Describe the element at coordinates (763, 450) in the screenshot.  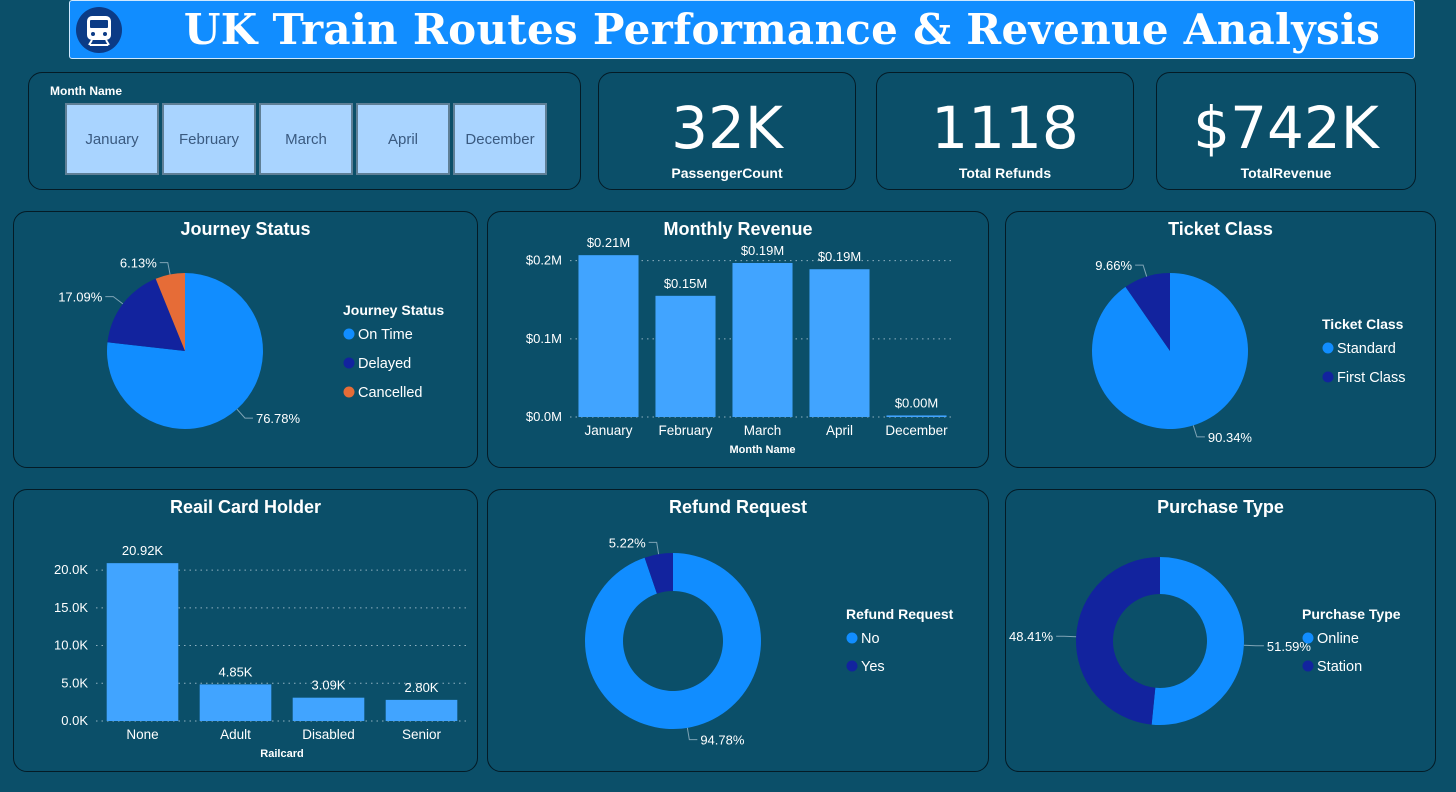
I see `x-axis-title: Month Name` at that location.